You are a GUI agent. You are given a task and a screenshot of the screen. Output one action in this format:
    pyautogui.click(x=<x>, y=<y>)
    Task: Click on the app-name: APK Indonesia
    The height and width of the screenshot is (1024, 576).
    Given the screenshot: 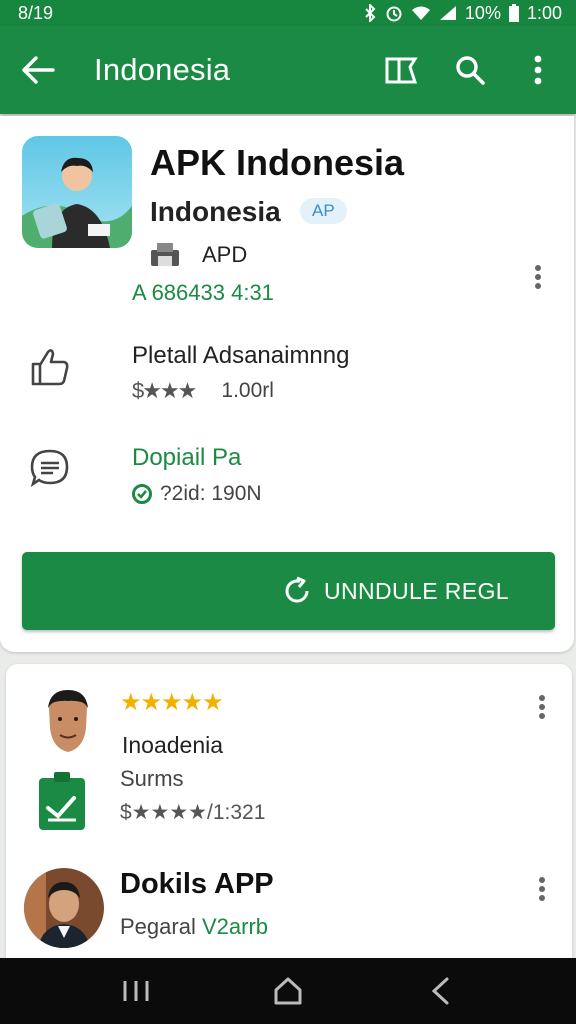 What is the action you would take?
    pyautogui.click(x=277, y=162)
    